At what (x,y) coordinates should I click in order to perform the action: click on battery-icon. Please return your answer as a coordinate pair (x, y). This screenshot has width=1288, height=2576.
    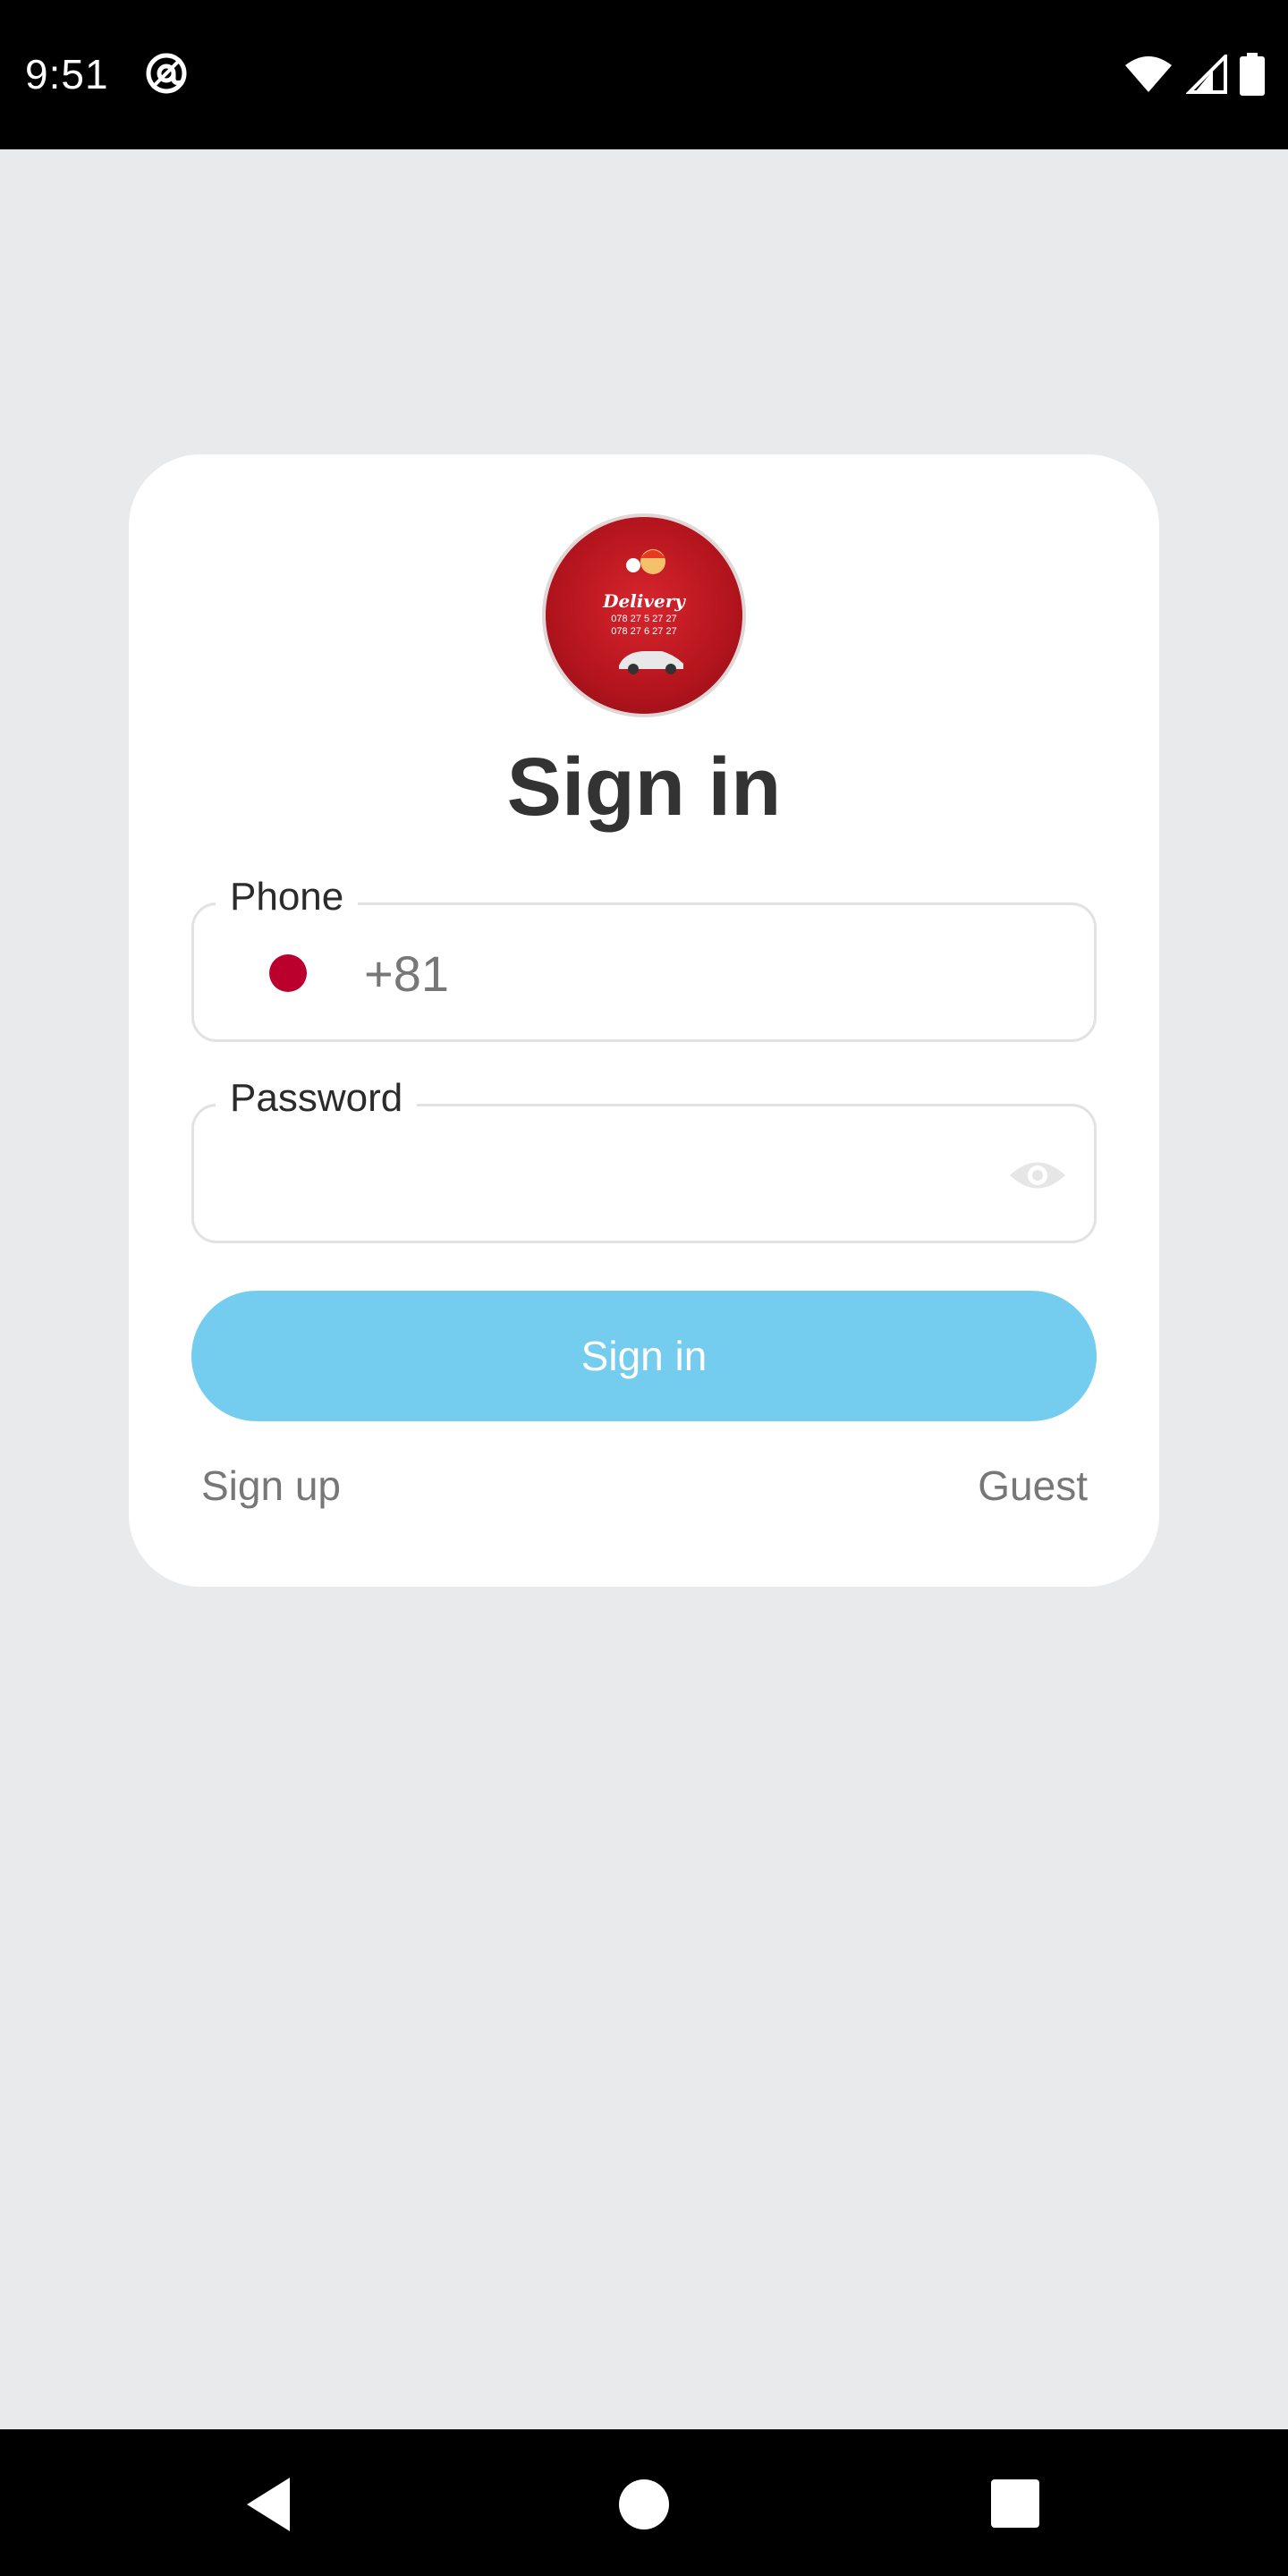
    Looking at the image, I should click on (1252, 74).